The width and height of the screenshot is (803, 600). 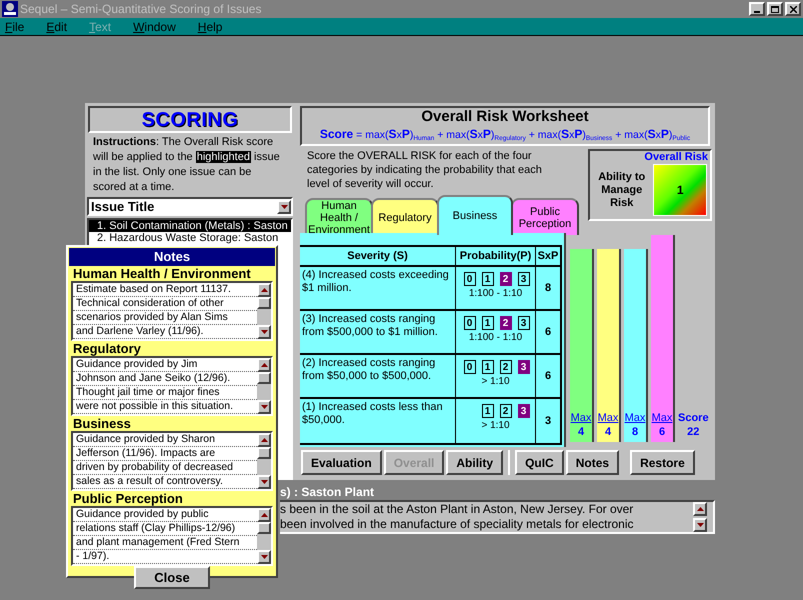 What do you see at coordinates (662, 432) in the screenshot?
I see `max-value: 6` at bounding box center [662, 432].